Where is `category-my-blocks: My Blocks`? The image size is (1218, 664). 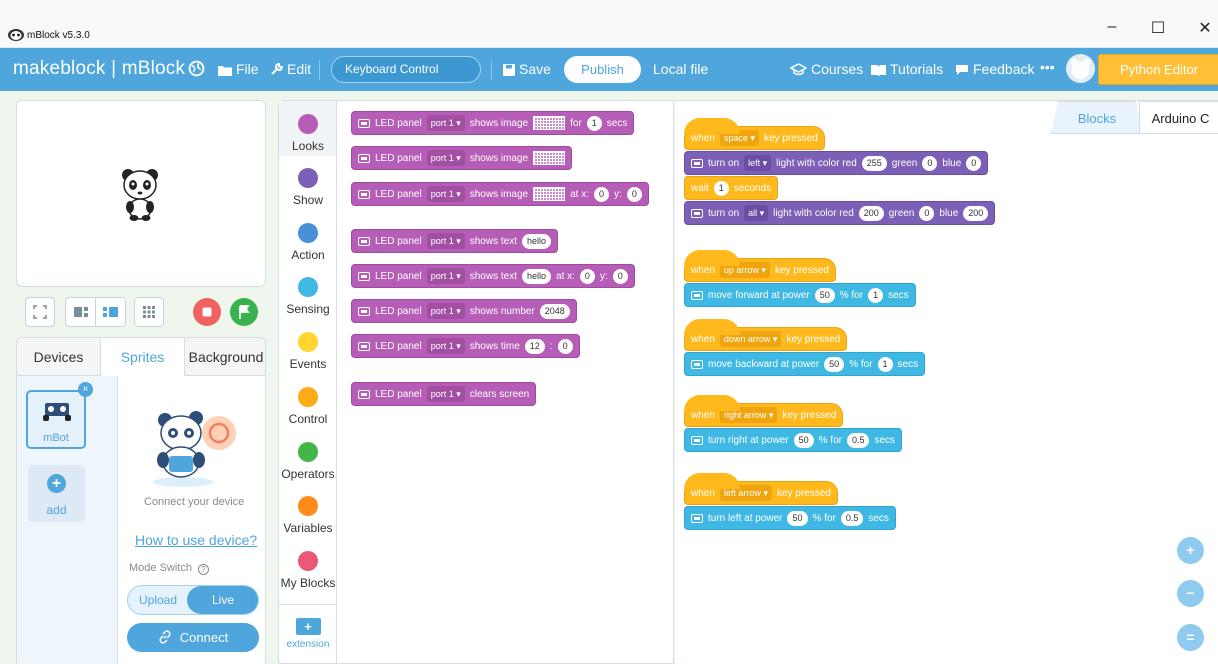 category-my-blocks: My Blocks is located at coordinates (308, 570).